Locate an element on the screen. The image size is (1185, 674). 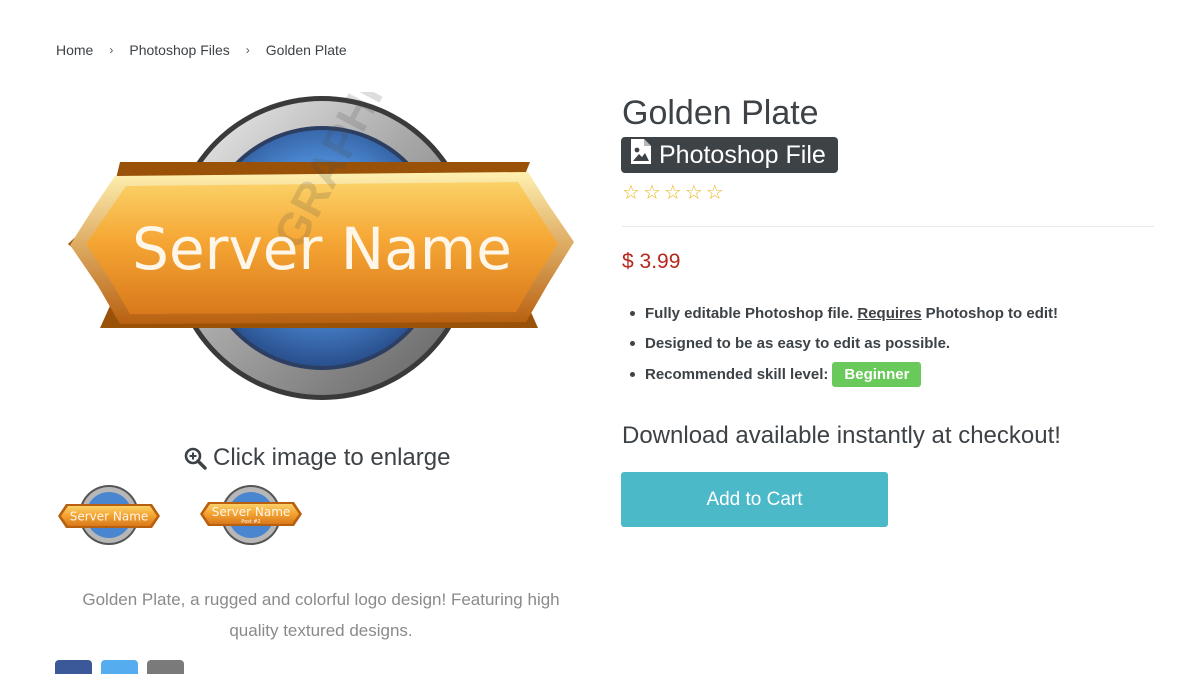
svg-text: Post #2 is located at coordinates (250, 522).